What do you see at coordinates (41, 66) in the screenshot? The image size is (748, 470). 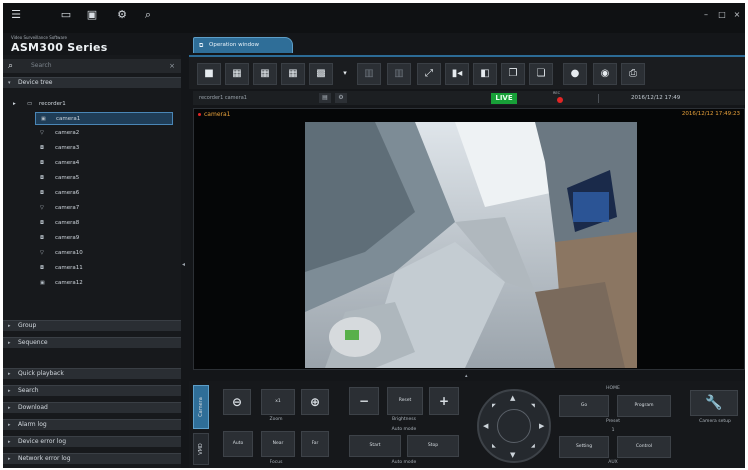 I see `search-input: Search` at bounding box center [41, 66].